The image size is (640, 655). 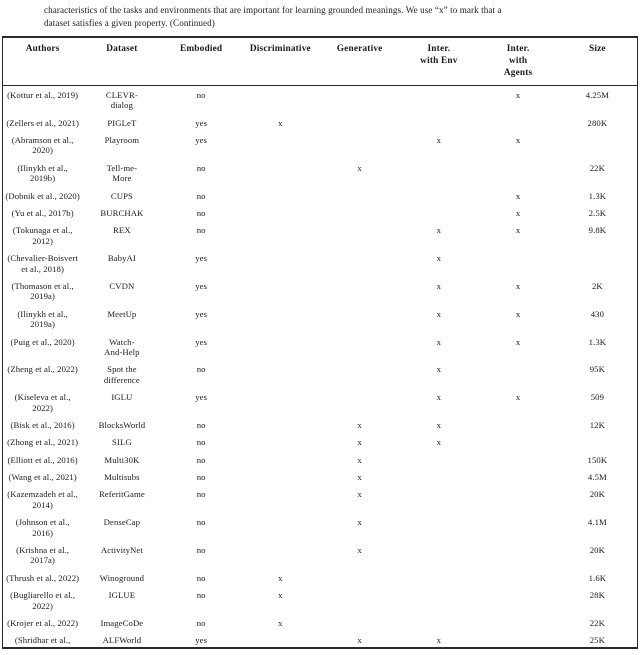 I want to click on table-row: (Ilinykh et al., 2019a) MeetUp yes x x 430, so click(x=320, y=319).